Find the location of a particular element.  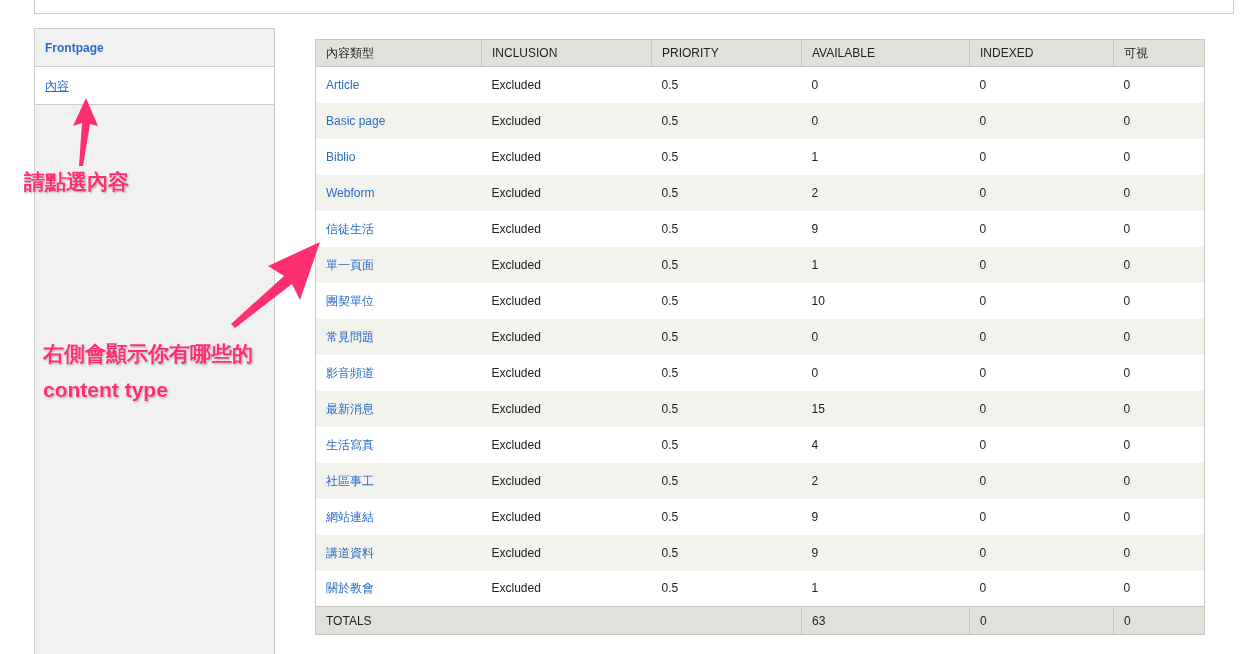

content-type-link: 社區事工 is located at coordinates (350, 480).